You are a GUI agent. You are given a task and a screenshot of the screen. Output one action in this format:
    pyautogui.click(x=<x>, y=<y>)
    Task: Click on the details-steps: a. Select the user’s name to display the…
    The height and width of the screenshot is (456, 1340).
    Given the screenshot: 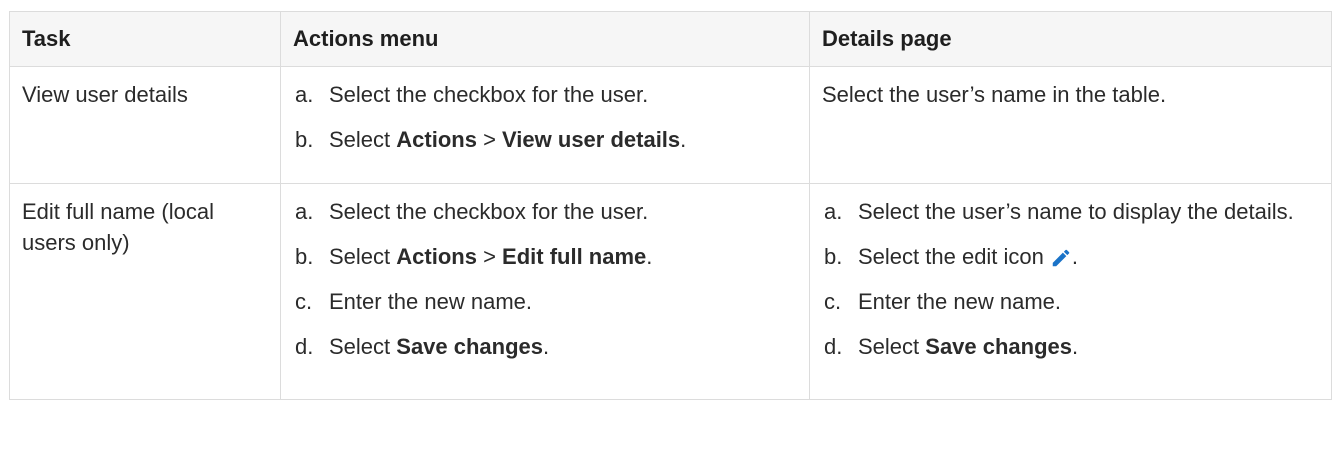 What is the action you would take?
    pyautogui.click(x=1070, y=279)
    